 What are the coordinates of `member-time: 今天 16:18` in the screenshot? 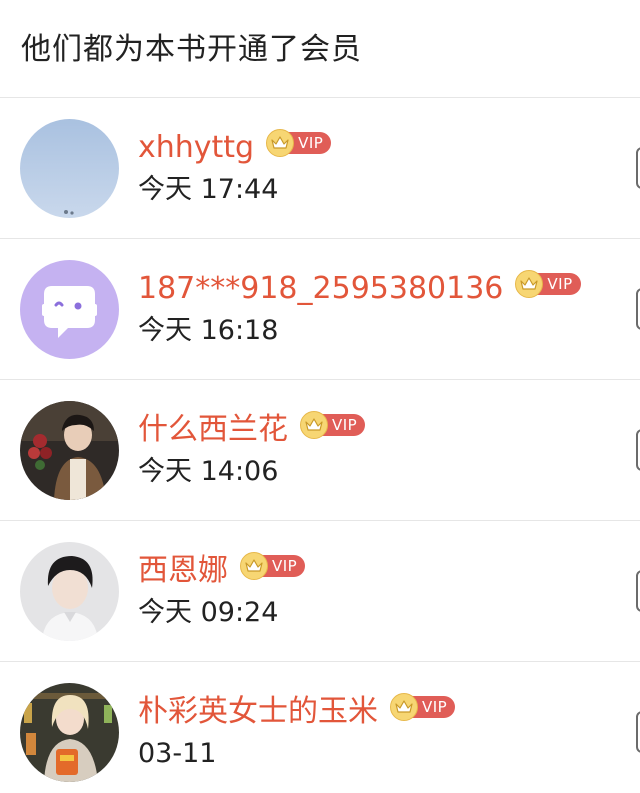 It's located at (208, 330).